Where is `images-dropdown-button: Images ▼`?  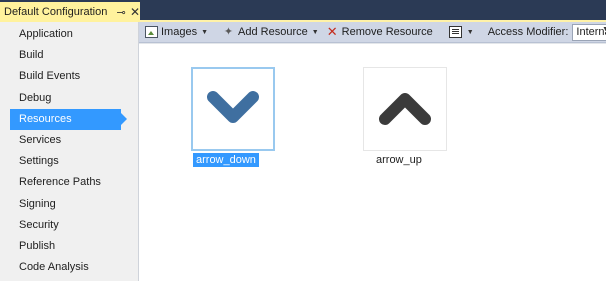
images-dropdown-button: Images ▼ is located at coordinates (176, 32).